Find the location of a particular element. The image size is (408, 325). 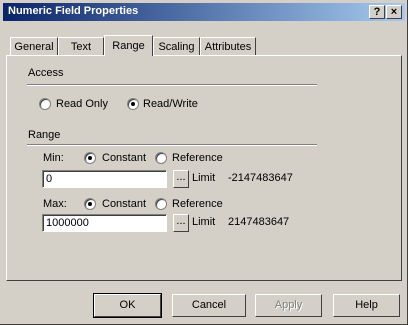

max-reference-label: Reference is located at coordinates (197, 204).